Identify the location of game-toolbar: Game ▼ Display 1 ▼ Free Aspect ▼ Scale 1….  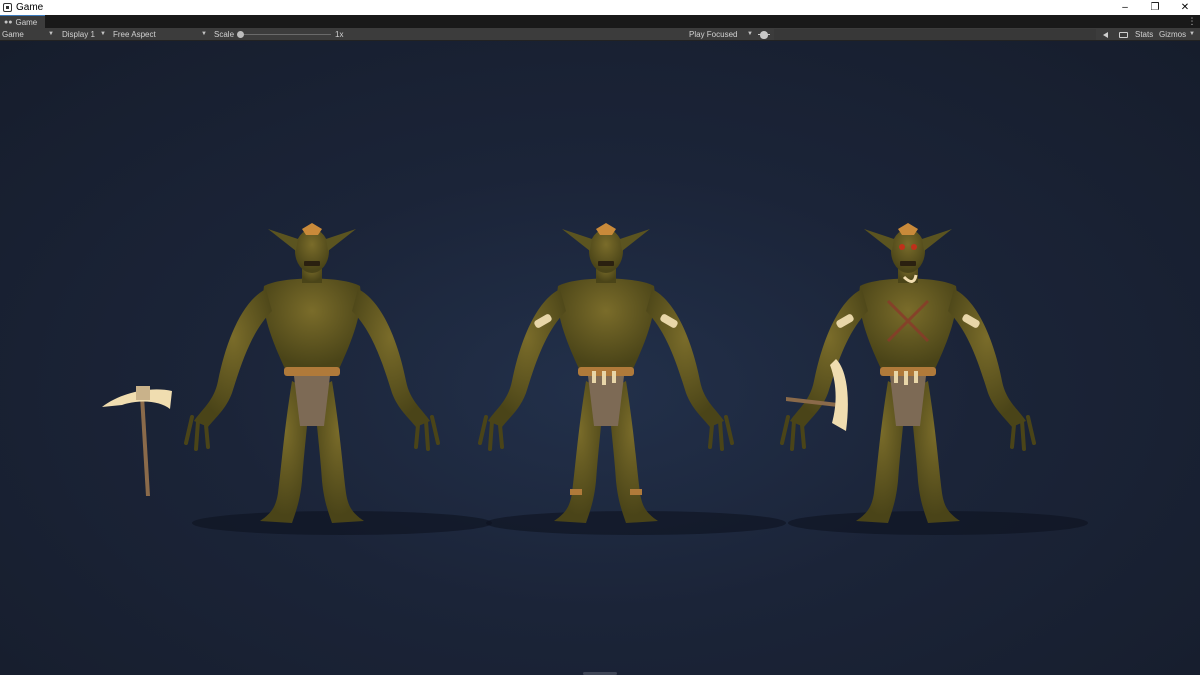
(600, 34).